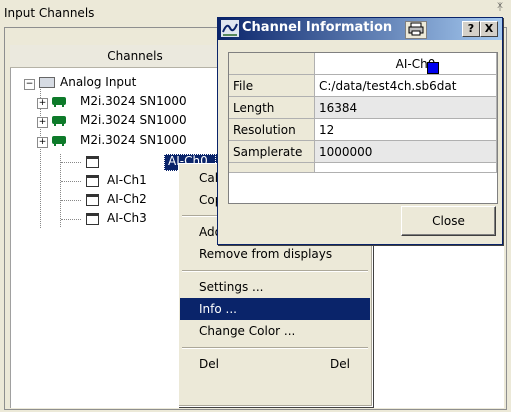  I want to click on row-value-file: C:/data/test4ch.sb6dat, so click(406, 86).